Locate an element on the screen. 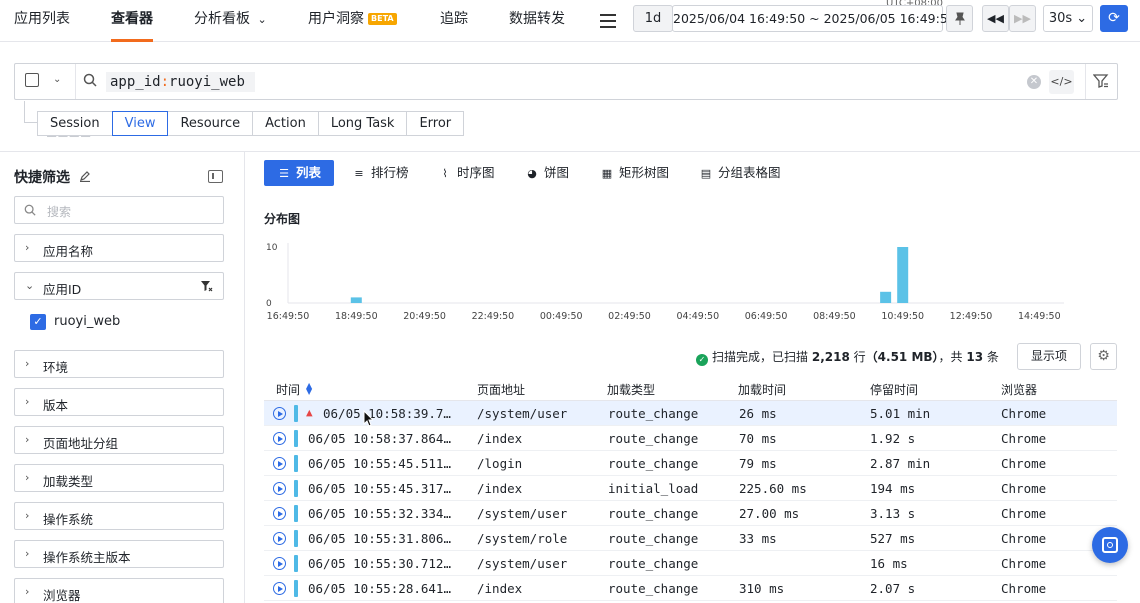 Image resolution: width=1140 pixels, height=603 pixels. sort-icon: ▲ ▼ is located at coordinates (309, 389).